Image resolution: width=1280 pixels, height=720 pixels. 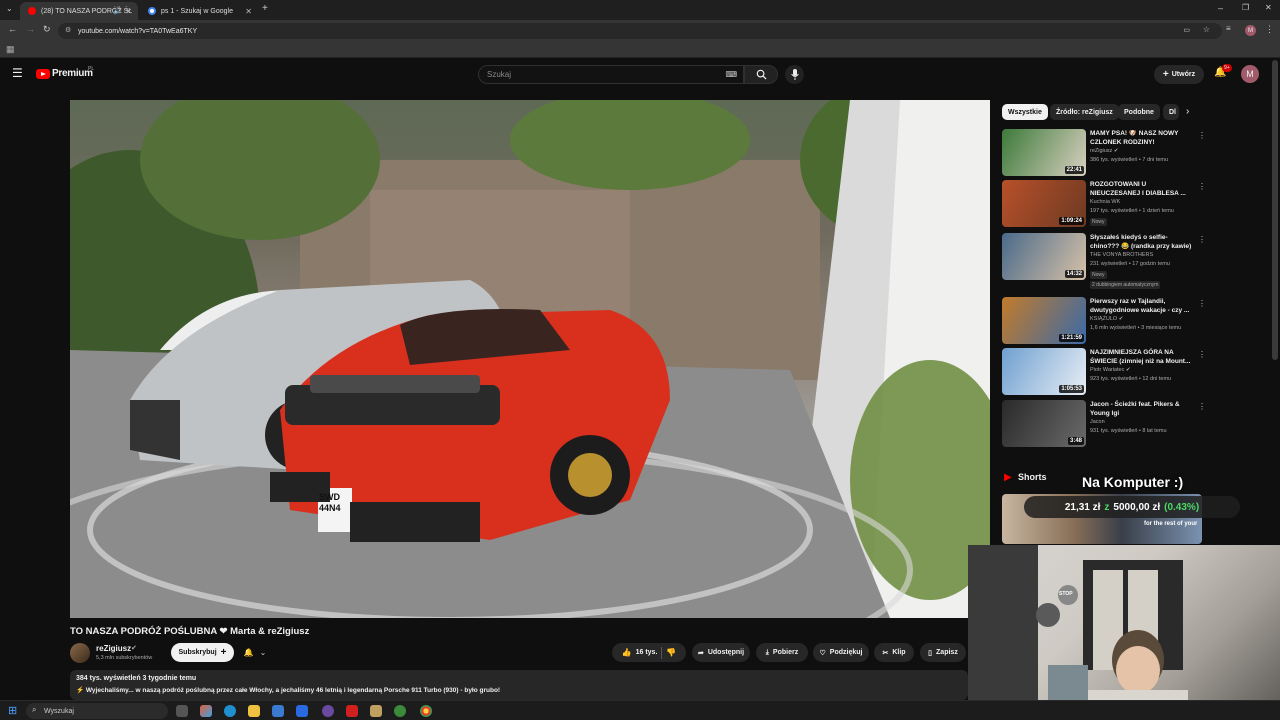 What do you see at coordinates (1268, 7) in the screenshot?
I see `close-window-icon: ✕` at bounding box center [1268, 7].